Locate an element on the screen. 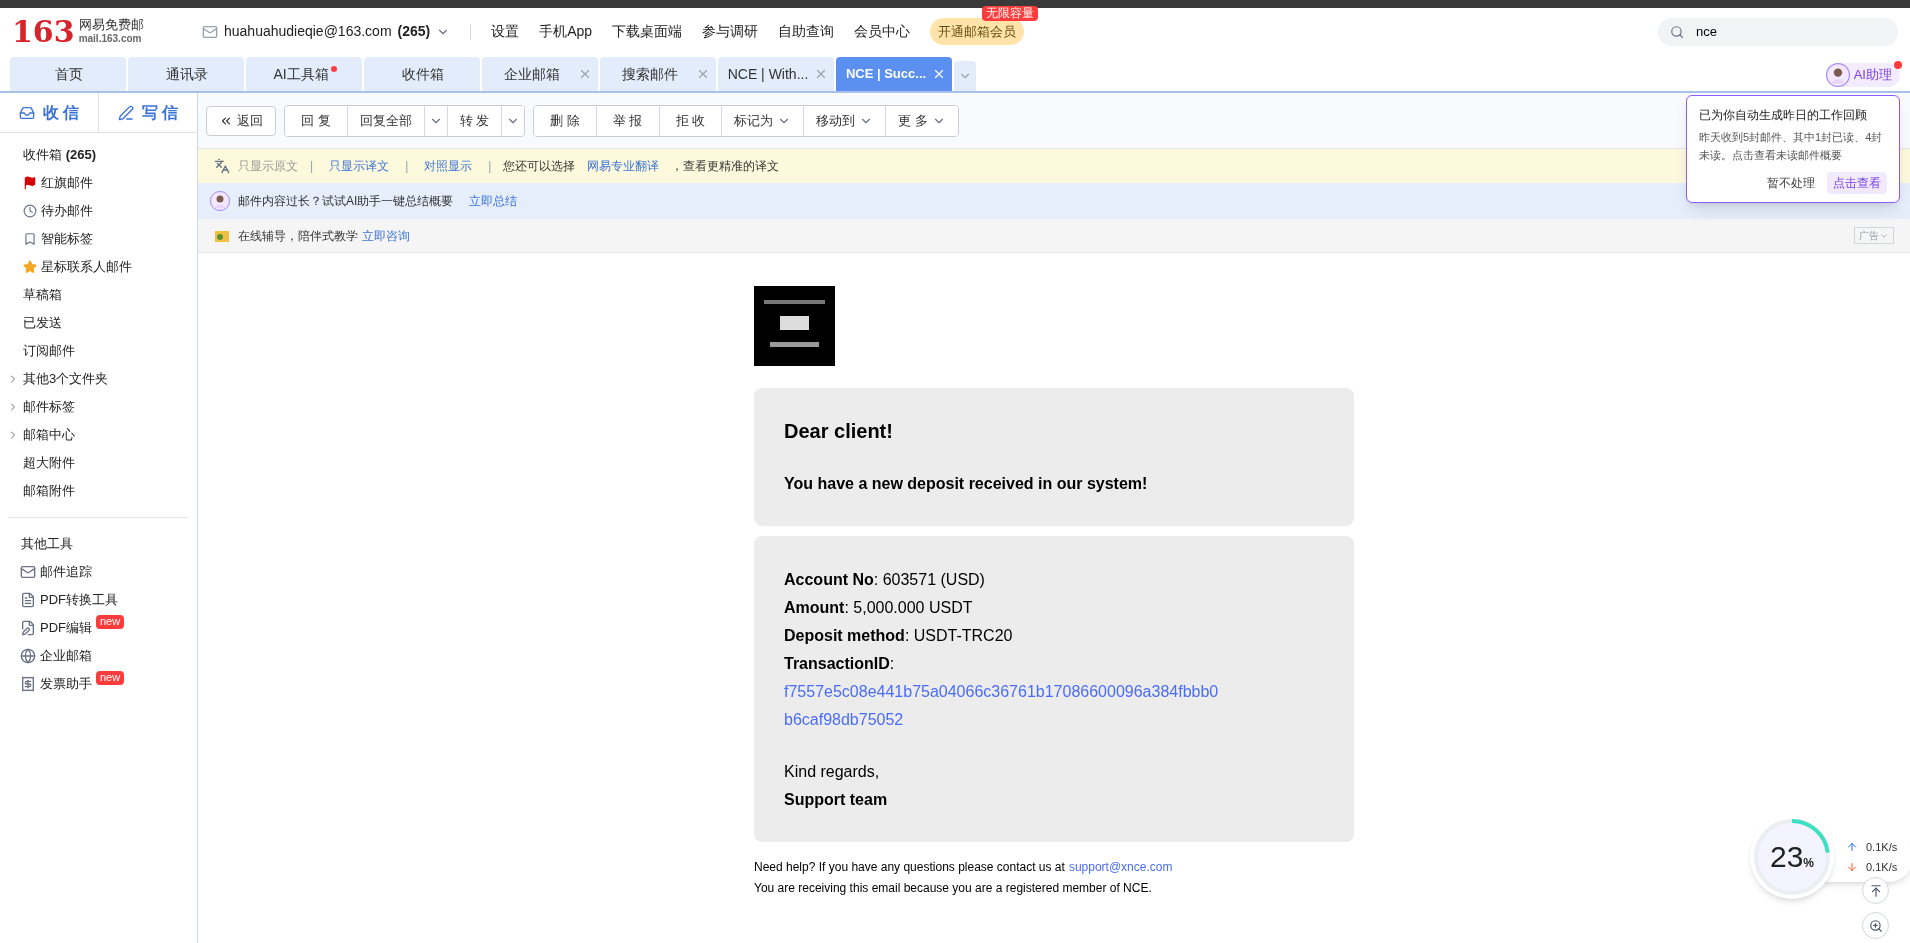 Image resolution: width=1910 pixels, height=943 pixels. toolbar-button: 举 报 is located at coordinates (628, 120).